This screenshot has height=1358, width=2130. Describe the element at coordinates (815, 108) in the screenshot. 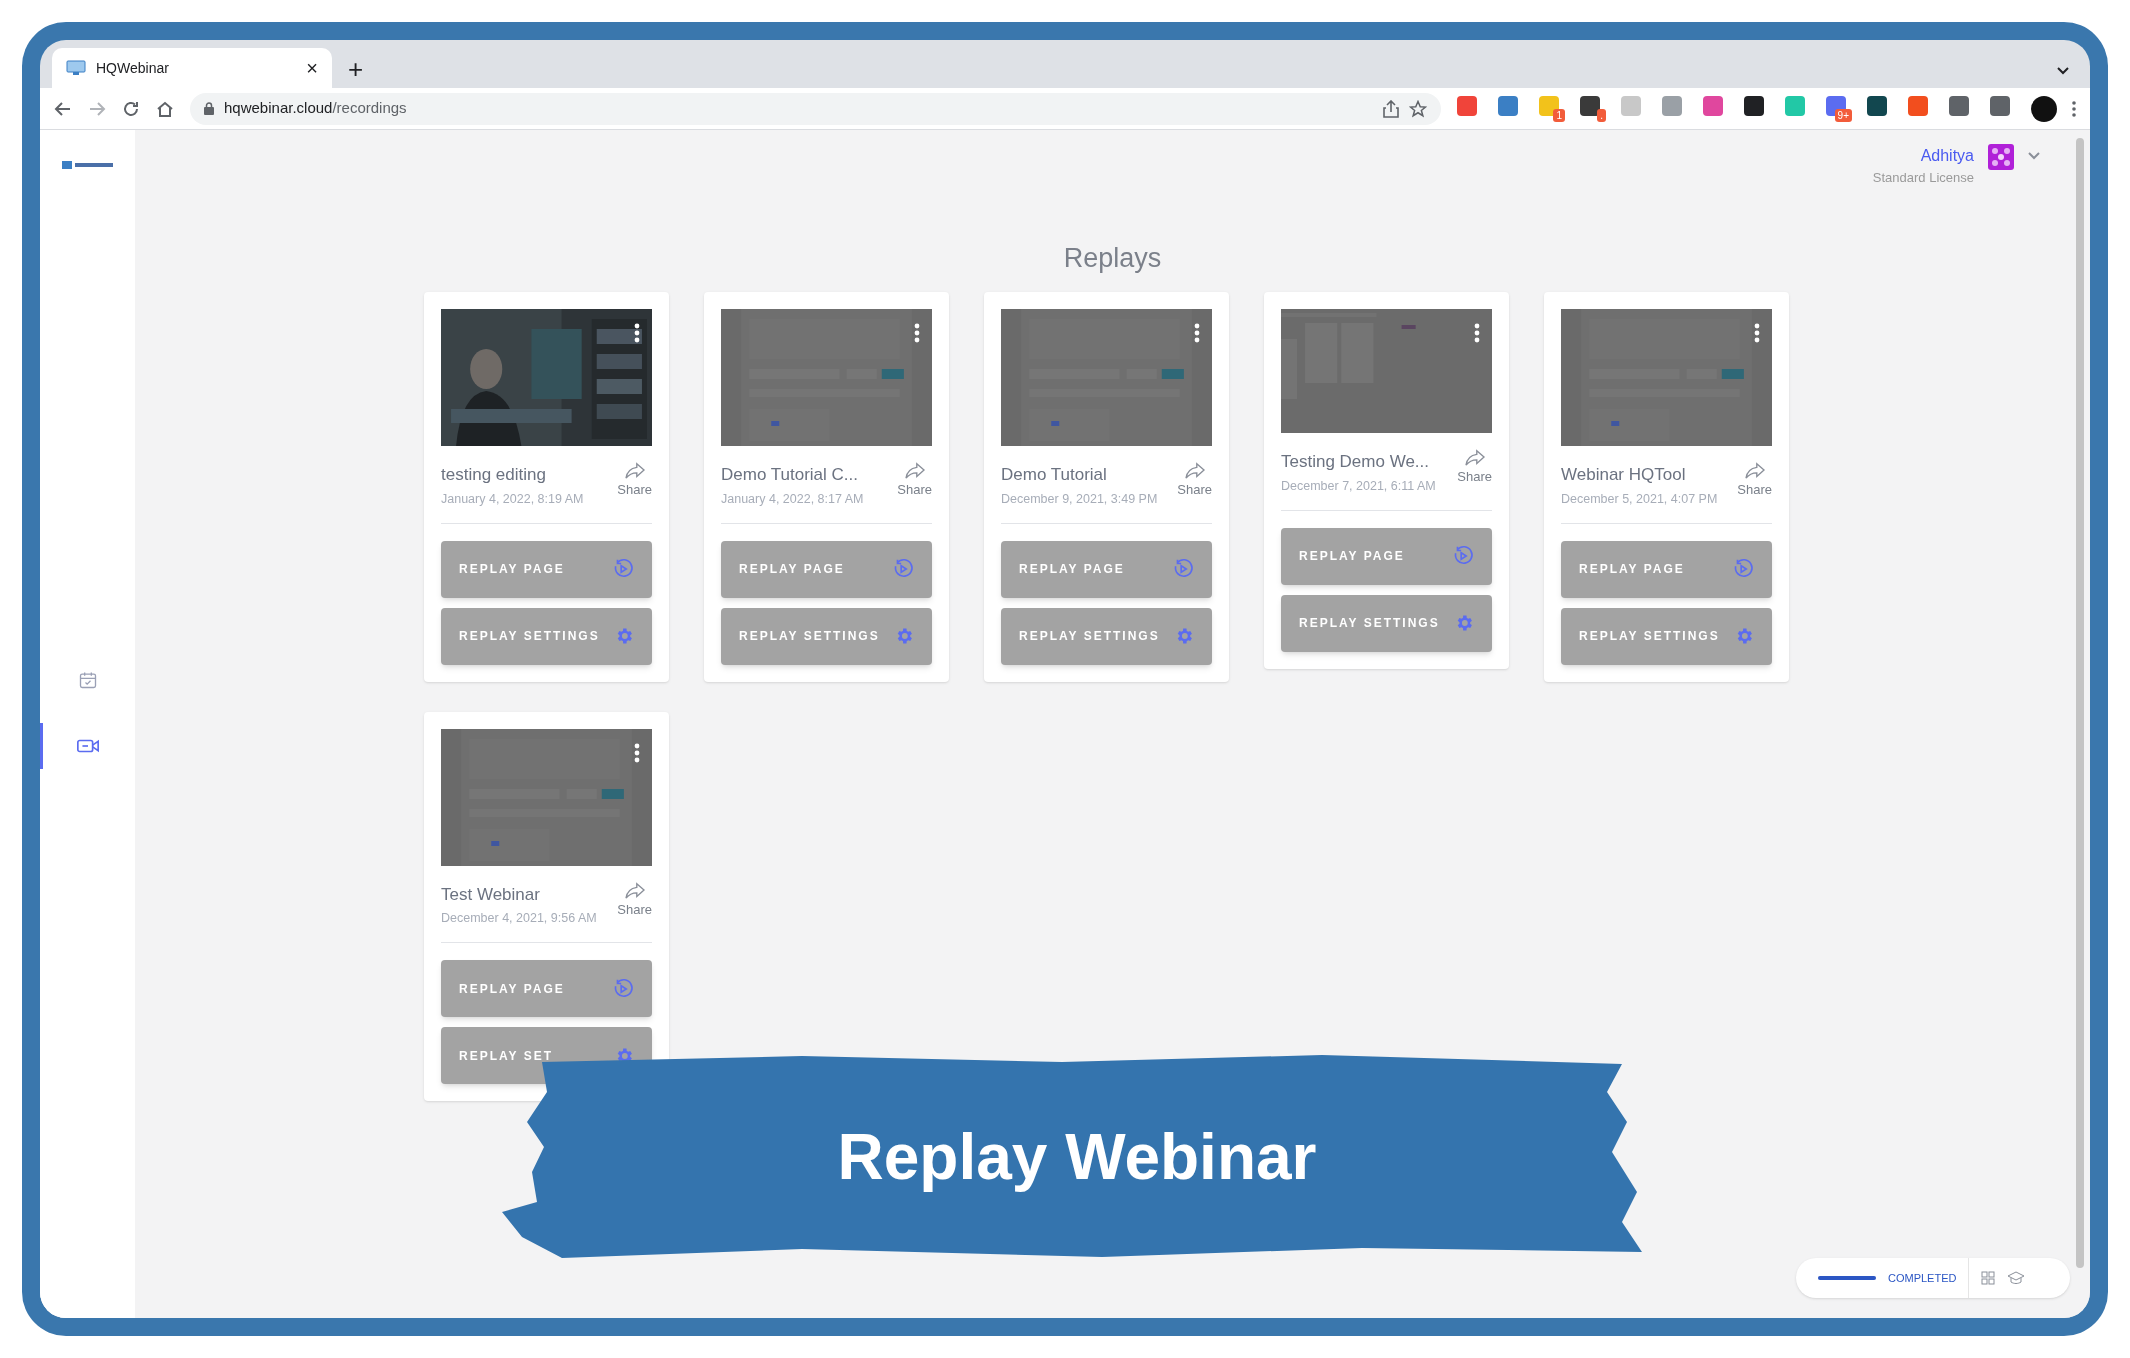

I see `address-bar: hqwebinar.cloud/recordings` at that location.